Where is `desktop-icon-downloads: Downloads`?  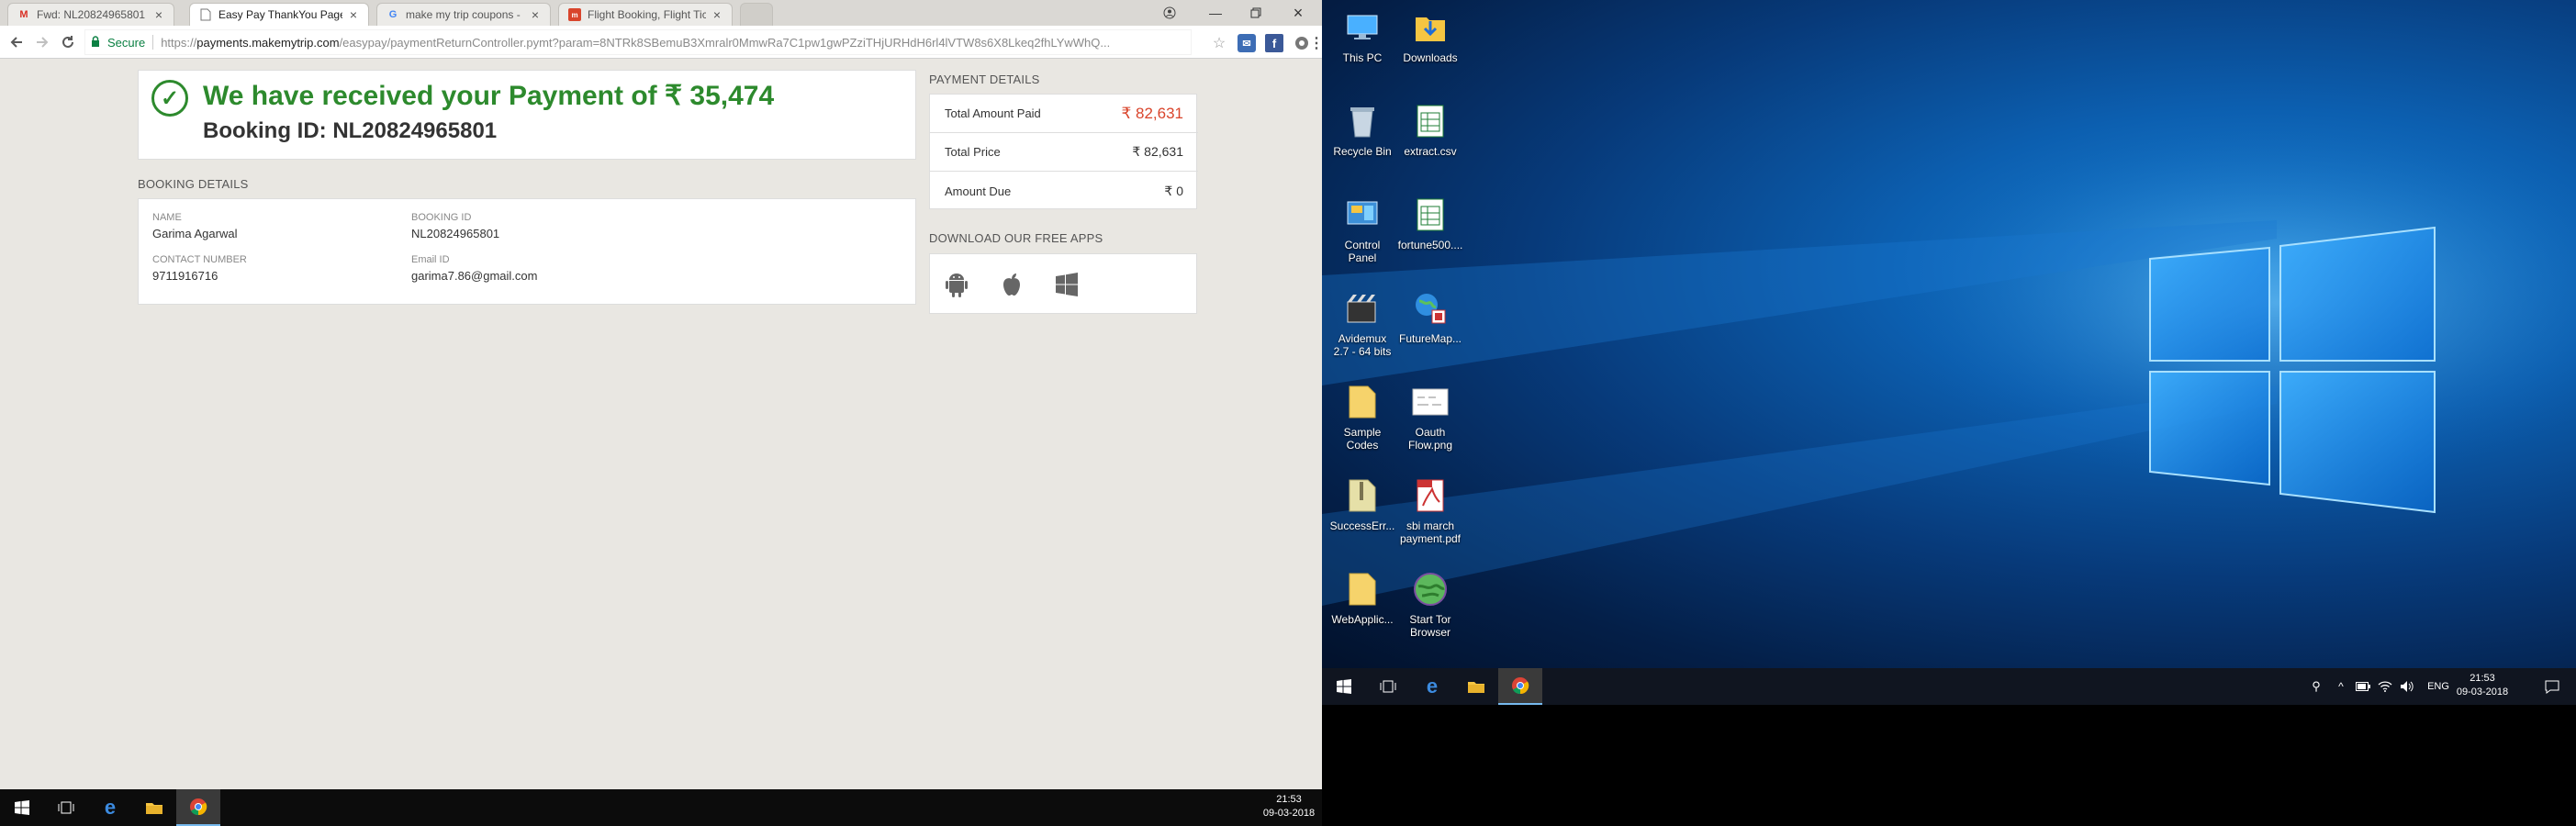
desktop-icon-downloads: Downloads is located at coordinates (1430, 35).